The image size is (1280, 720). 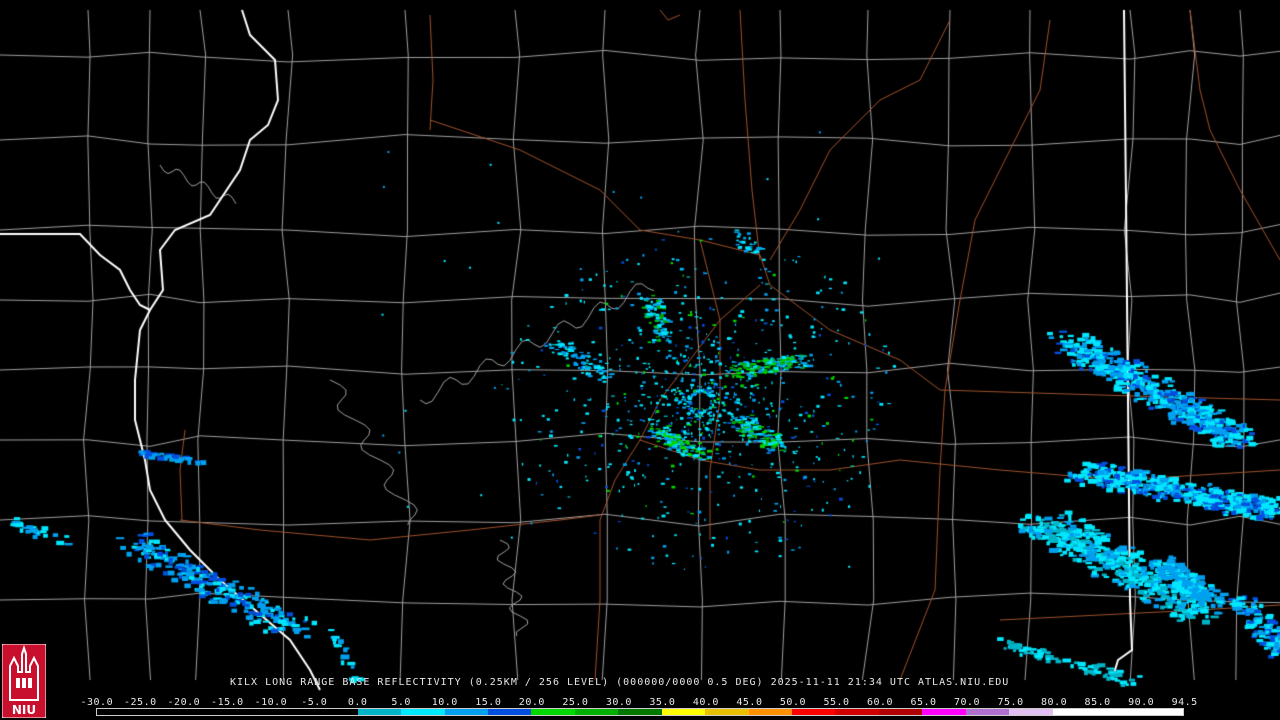 I want to click on reflectivity-colorbar, so click(x=640, y=712).